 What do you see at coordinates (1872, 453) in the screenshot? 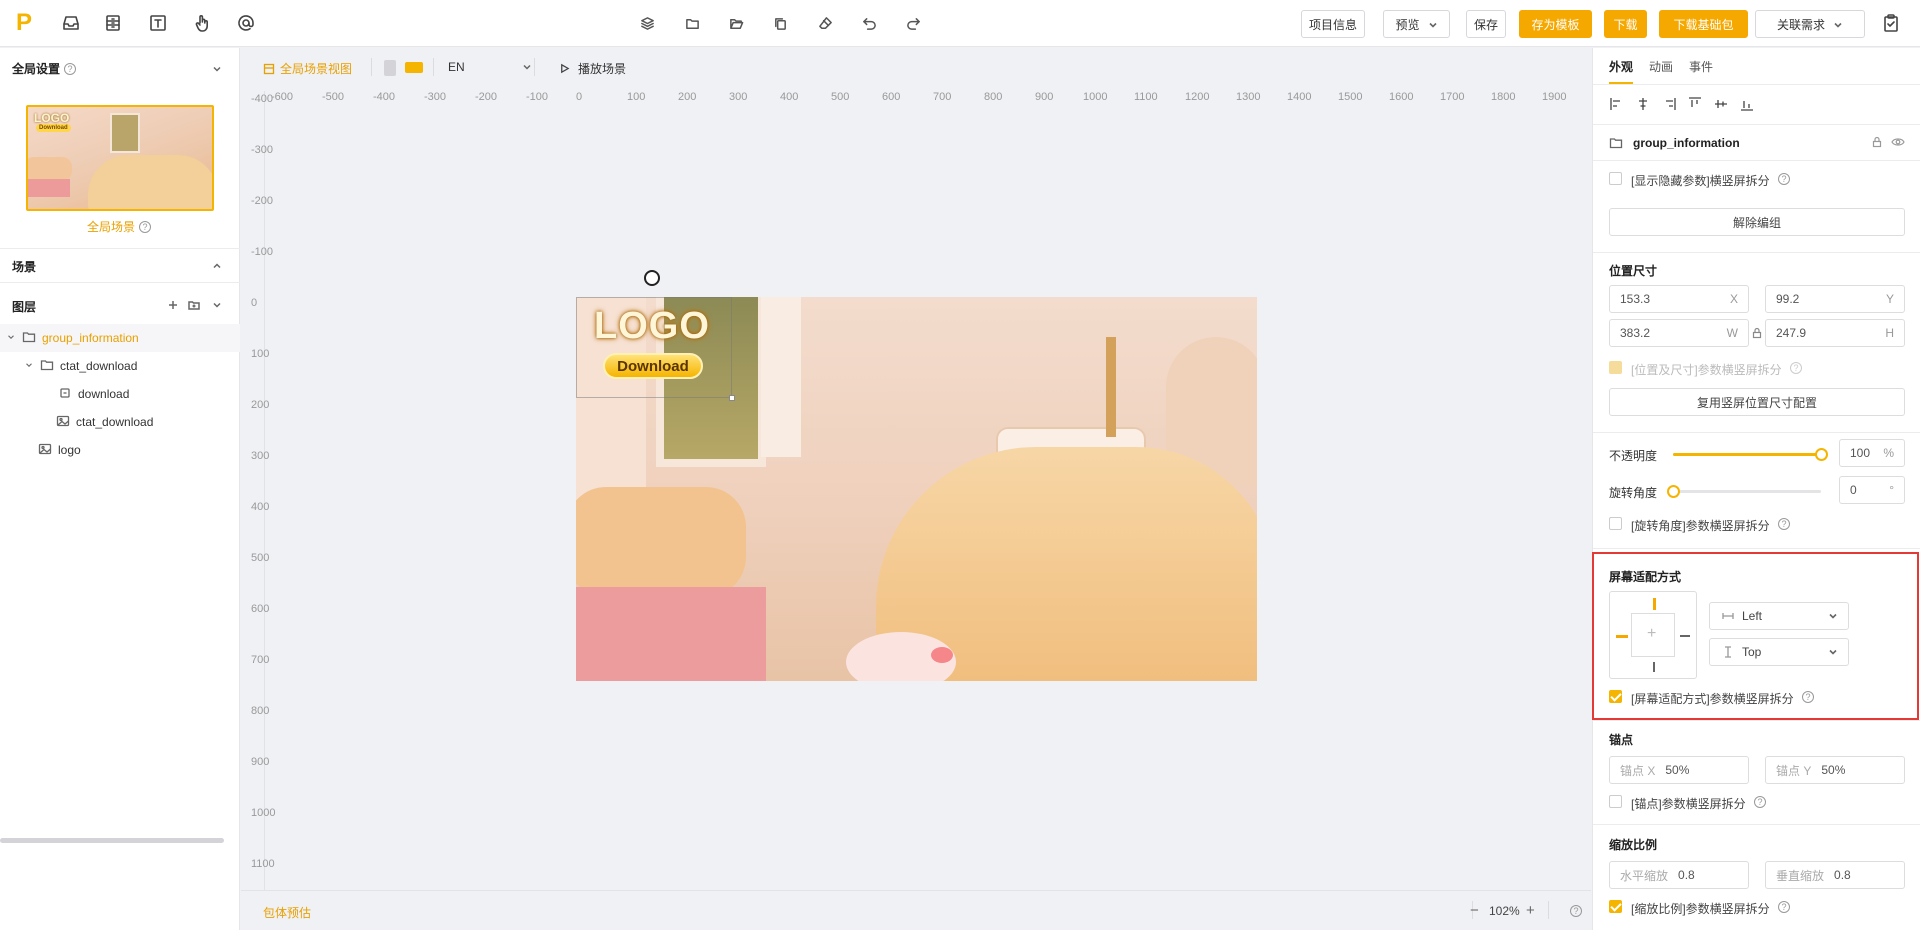
I see `opacity-input: 100 %` at bounding box center [1872, 453].